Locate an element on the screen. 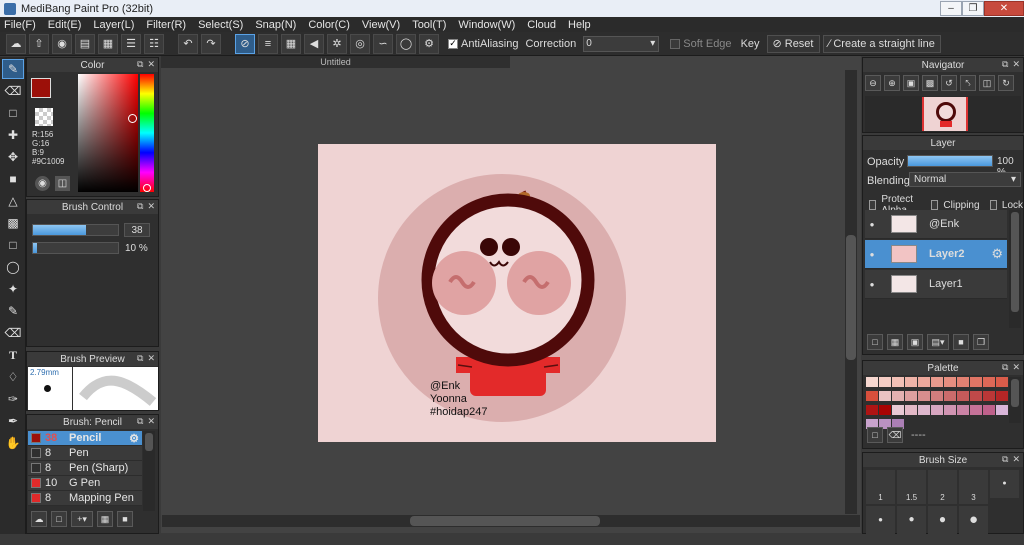 This screenshot has width=1024, height=545. parallel-snap-icon: ≡ is located at coordinates (268, 43).